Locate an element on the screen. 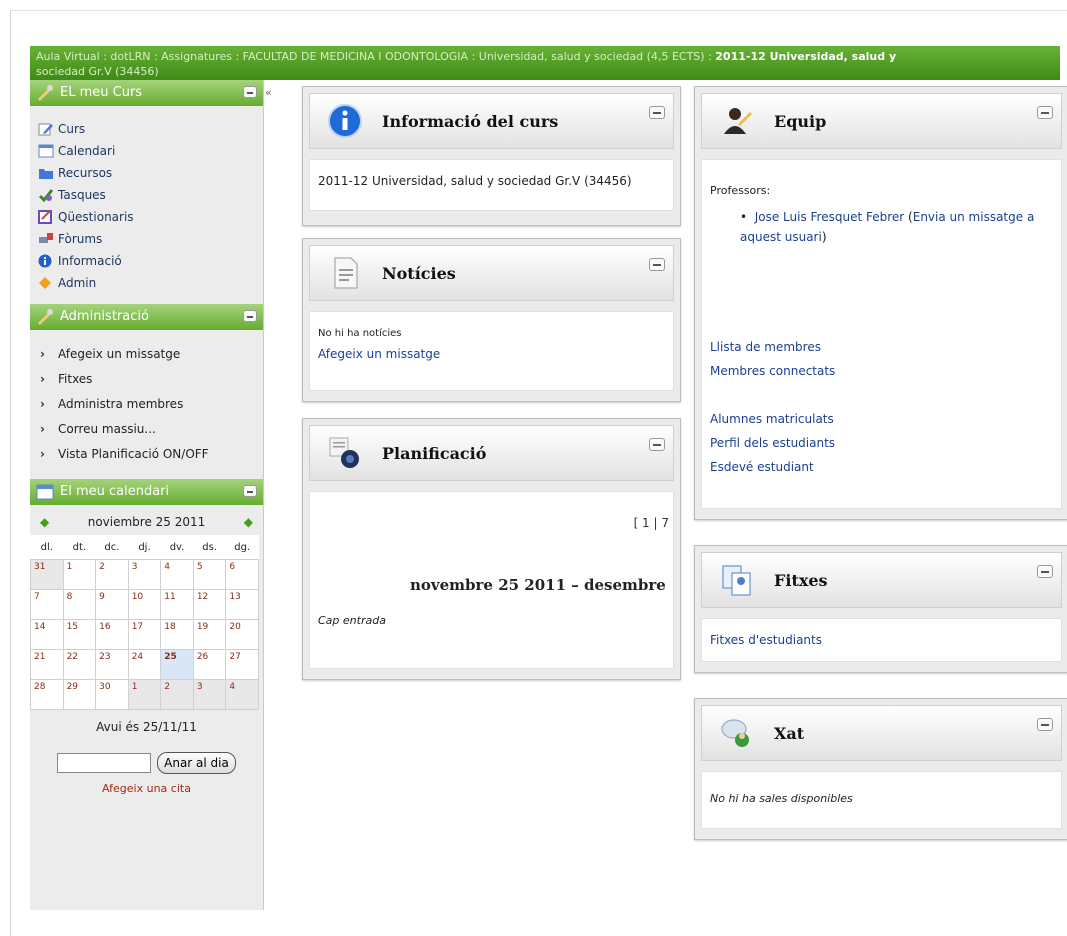 This screenshot has height=936, width=1067. planning-empty-text: Cap entrada is located at coordinates (352, 620).